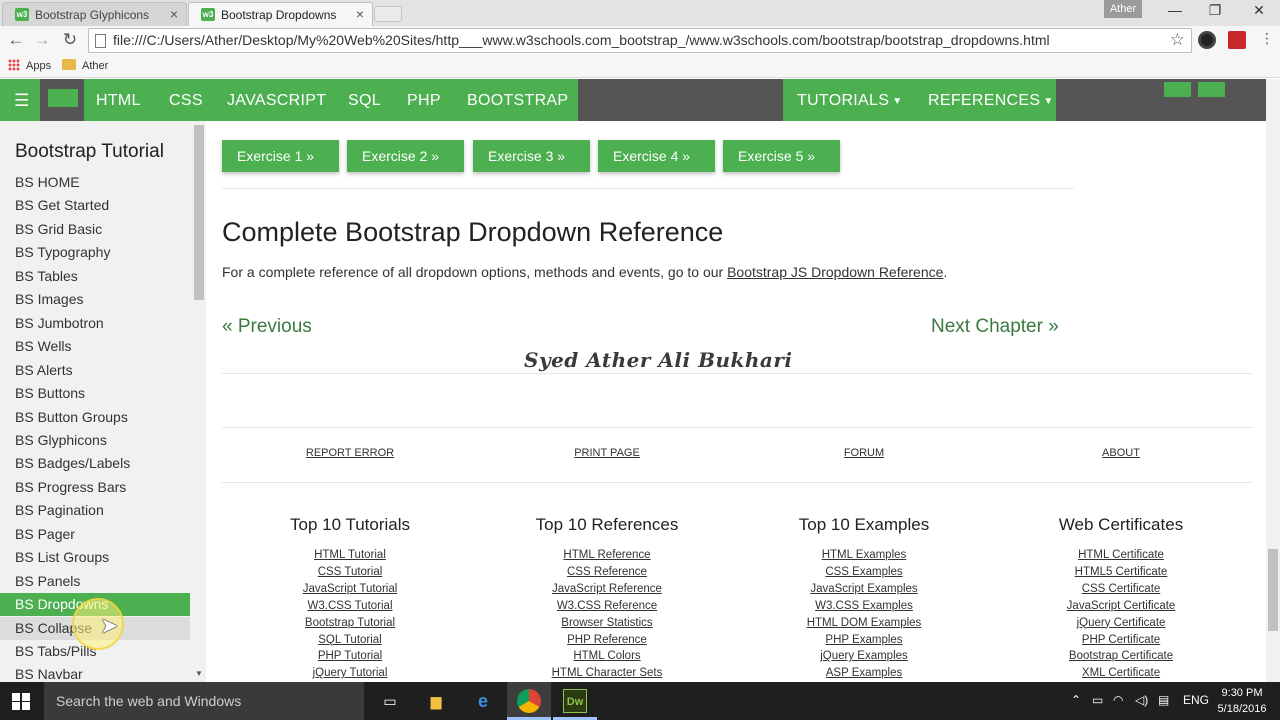 Image resolution: width=1280 pixels, height=720 pixels. Describe the element at coordinates (95, 346) in the screenshot. I see `sidebar-item-bs-wells: BS Wells` at that location.